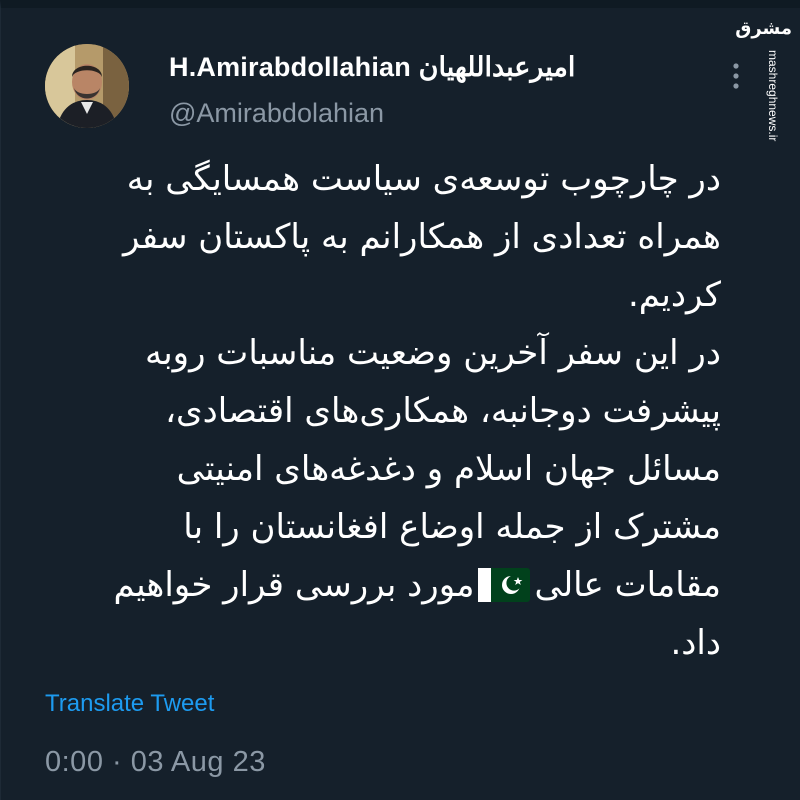 This screenshot has height=800, width=800. What do you see at coordinates (155, 762) in the screenshot?
I see `tweet-timestamp: 0:00 · 03 Aug 23` at bounding box center [155, 762].